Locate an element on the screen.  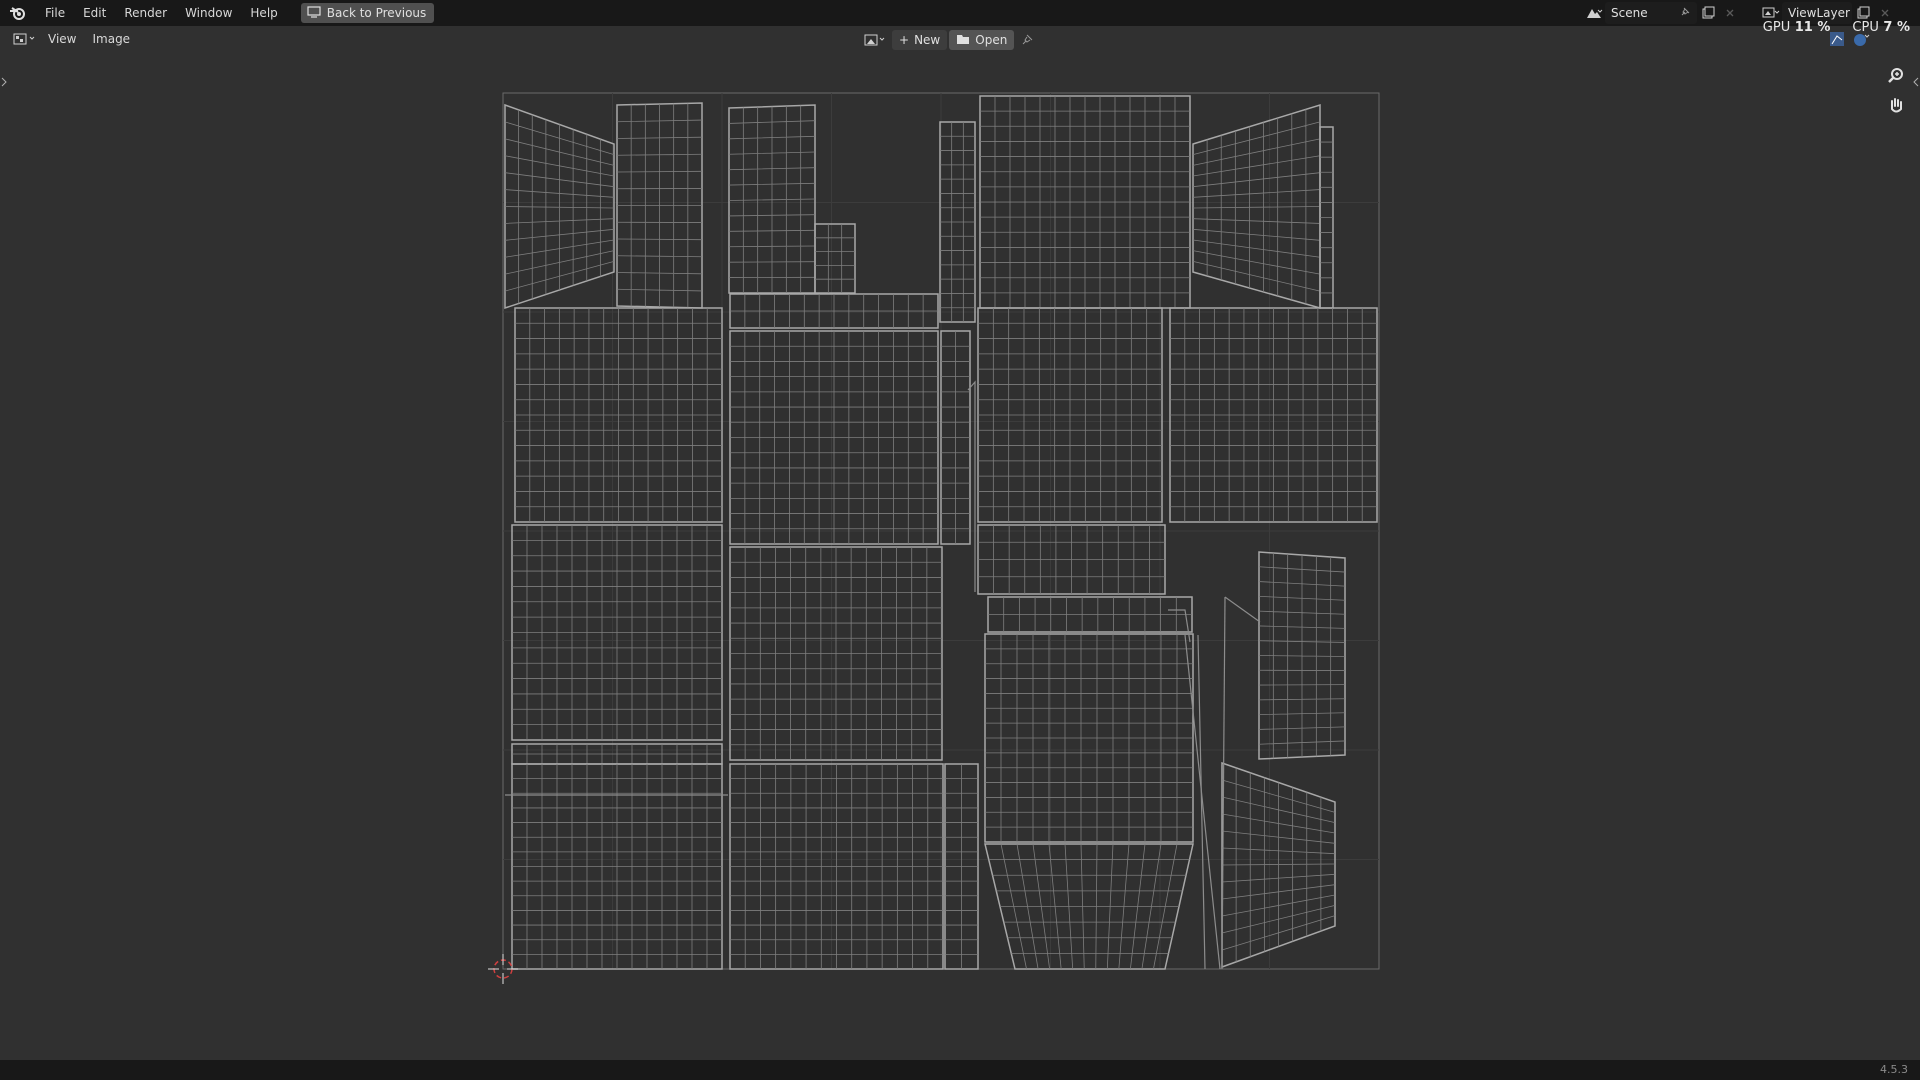
delete-scene-icon is located at coordinates (1730, 13).